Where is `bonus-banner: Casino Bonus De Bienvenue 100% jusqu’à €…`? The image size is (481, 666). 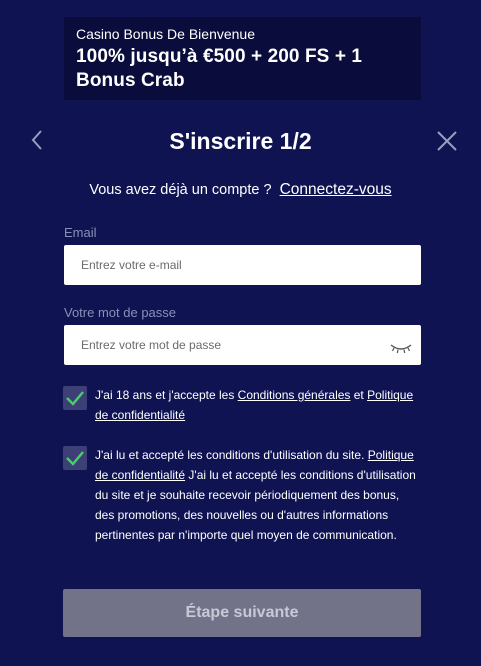
bonus-banner: Casino Bonus De Bienvenue 100% jusqu’à €… is located at coordinates (242, 58).